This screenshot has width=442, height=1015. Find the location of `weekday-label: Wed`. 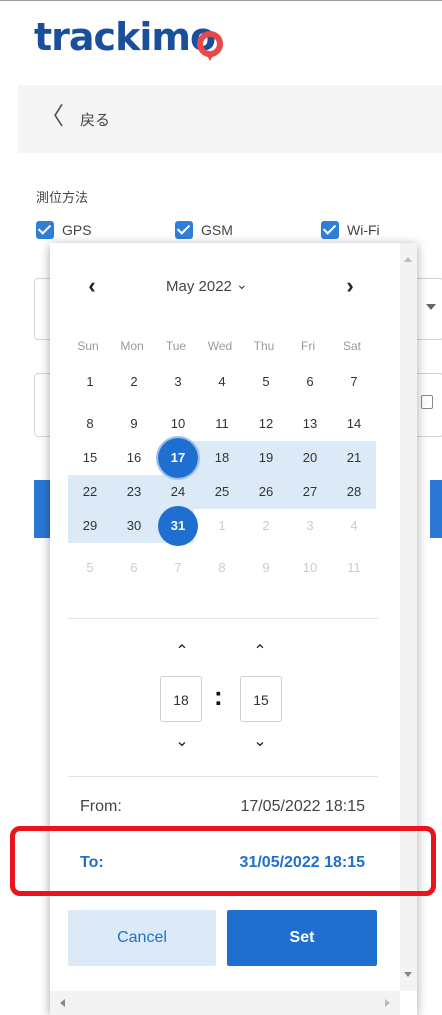

weekday-label: Wed is located at coordinates (220, 346).